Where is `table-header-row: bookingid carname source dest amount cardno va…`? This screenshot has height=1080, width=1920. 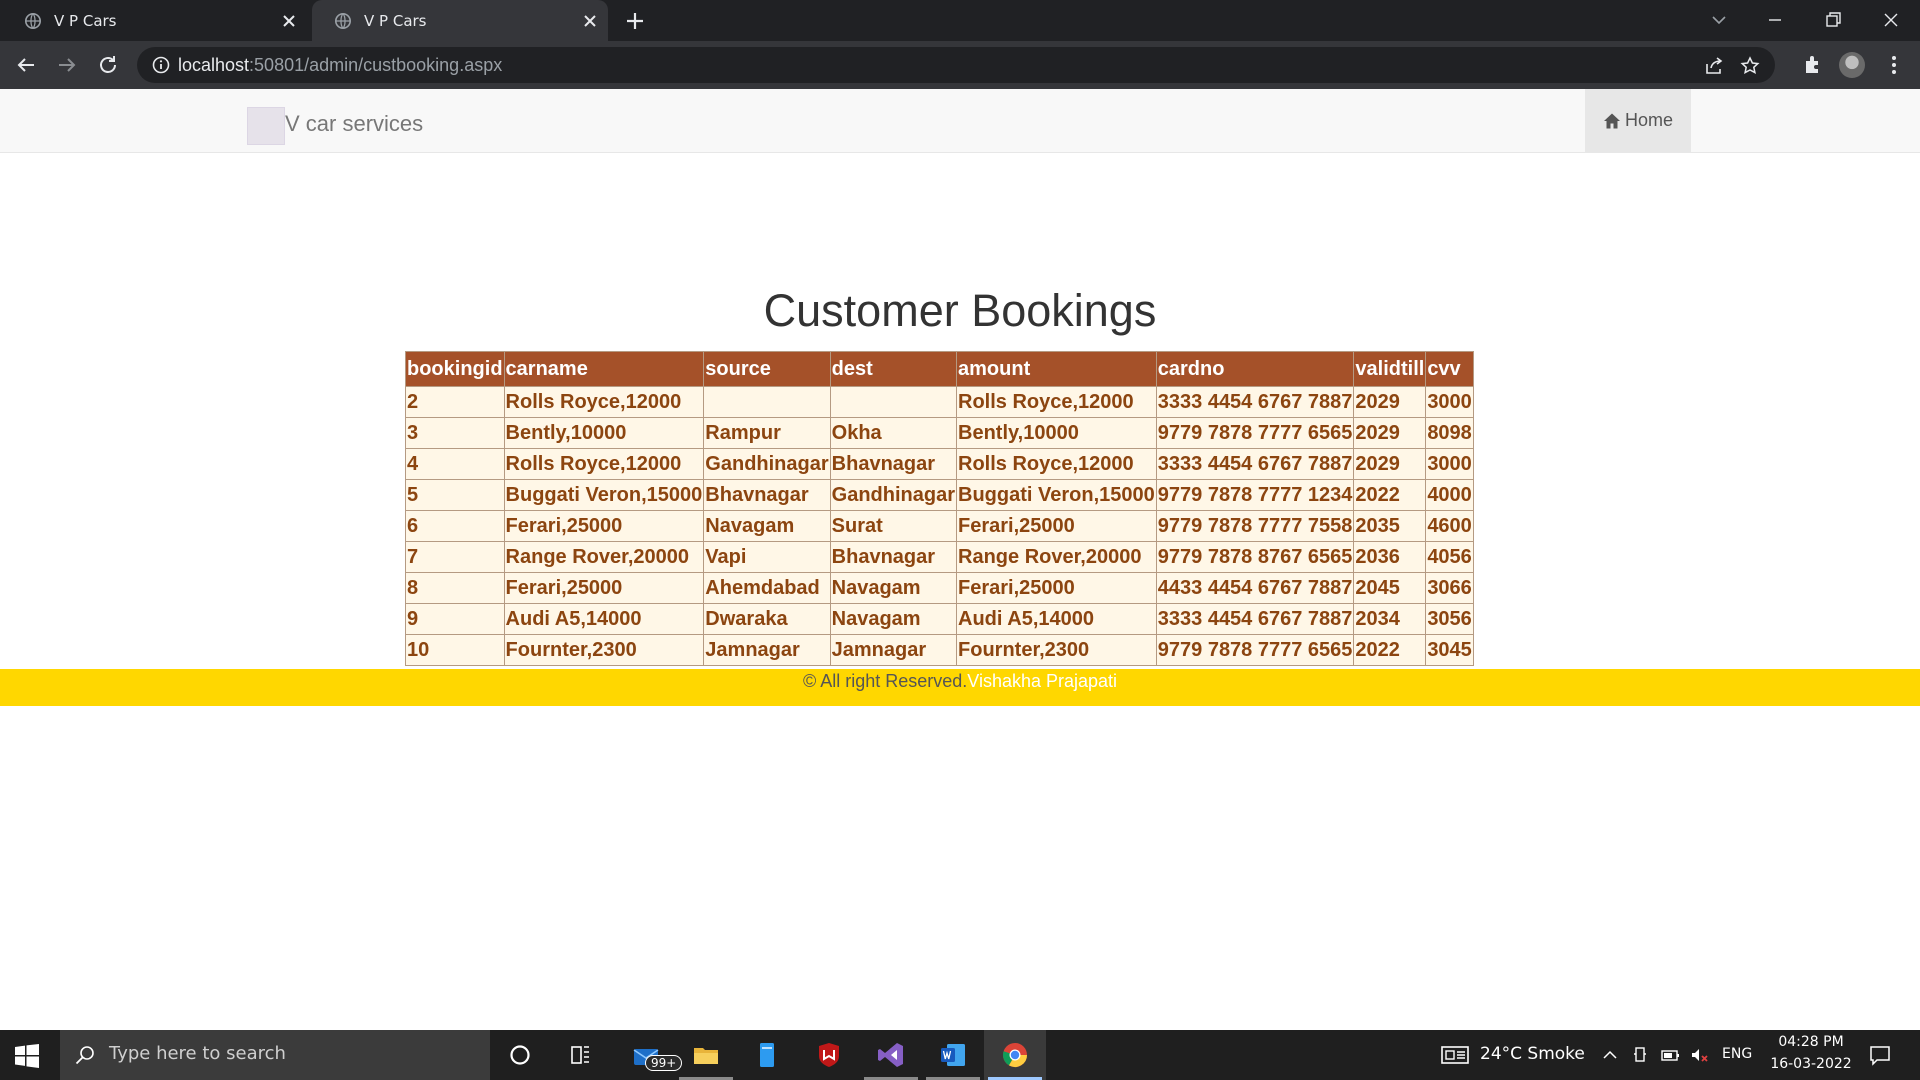 table-header-row: bookingid carname source dest amount cardno va… is located at coordinates (939, 369).